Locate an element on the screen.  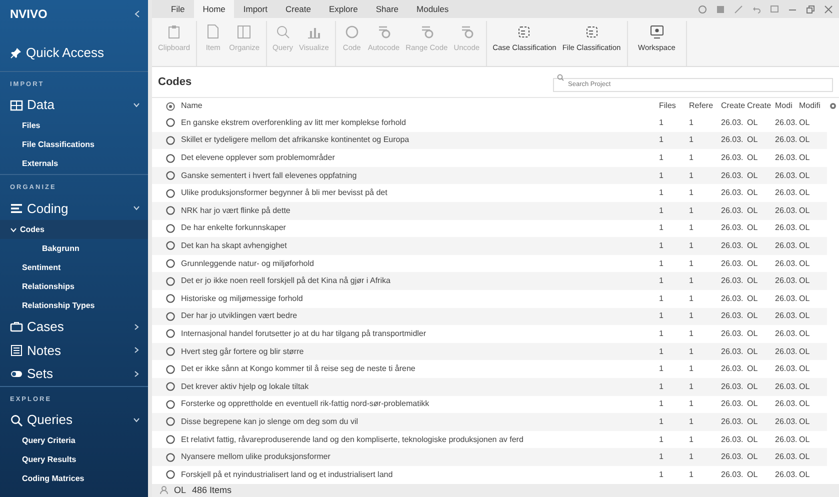
column-header: Refere is located at coordinates (703, 106).